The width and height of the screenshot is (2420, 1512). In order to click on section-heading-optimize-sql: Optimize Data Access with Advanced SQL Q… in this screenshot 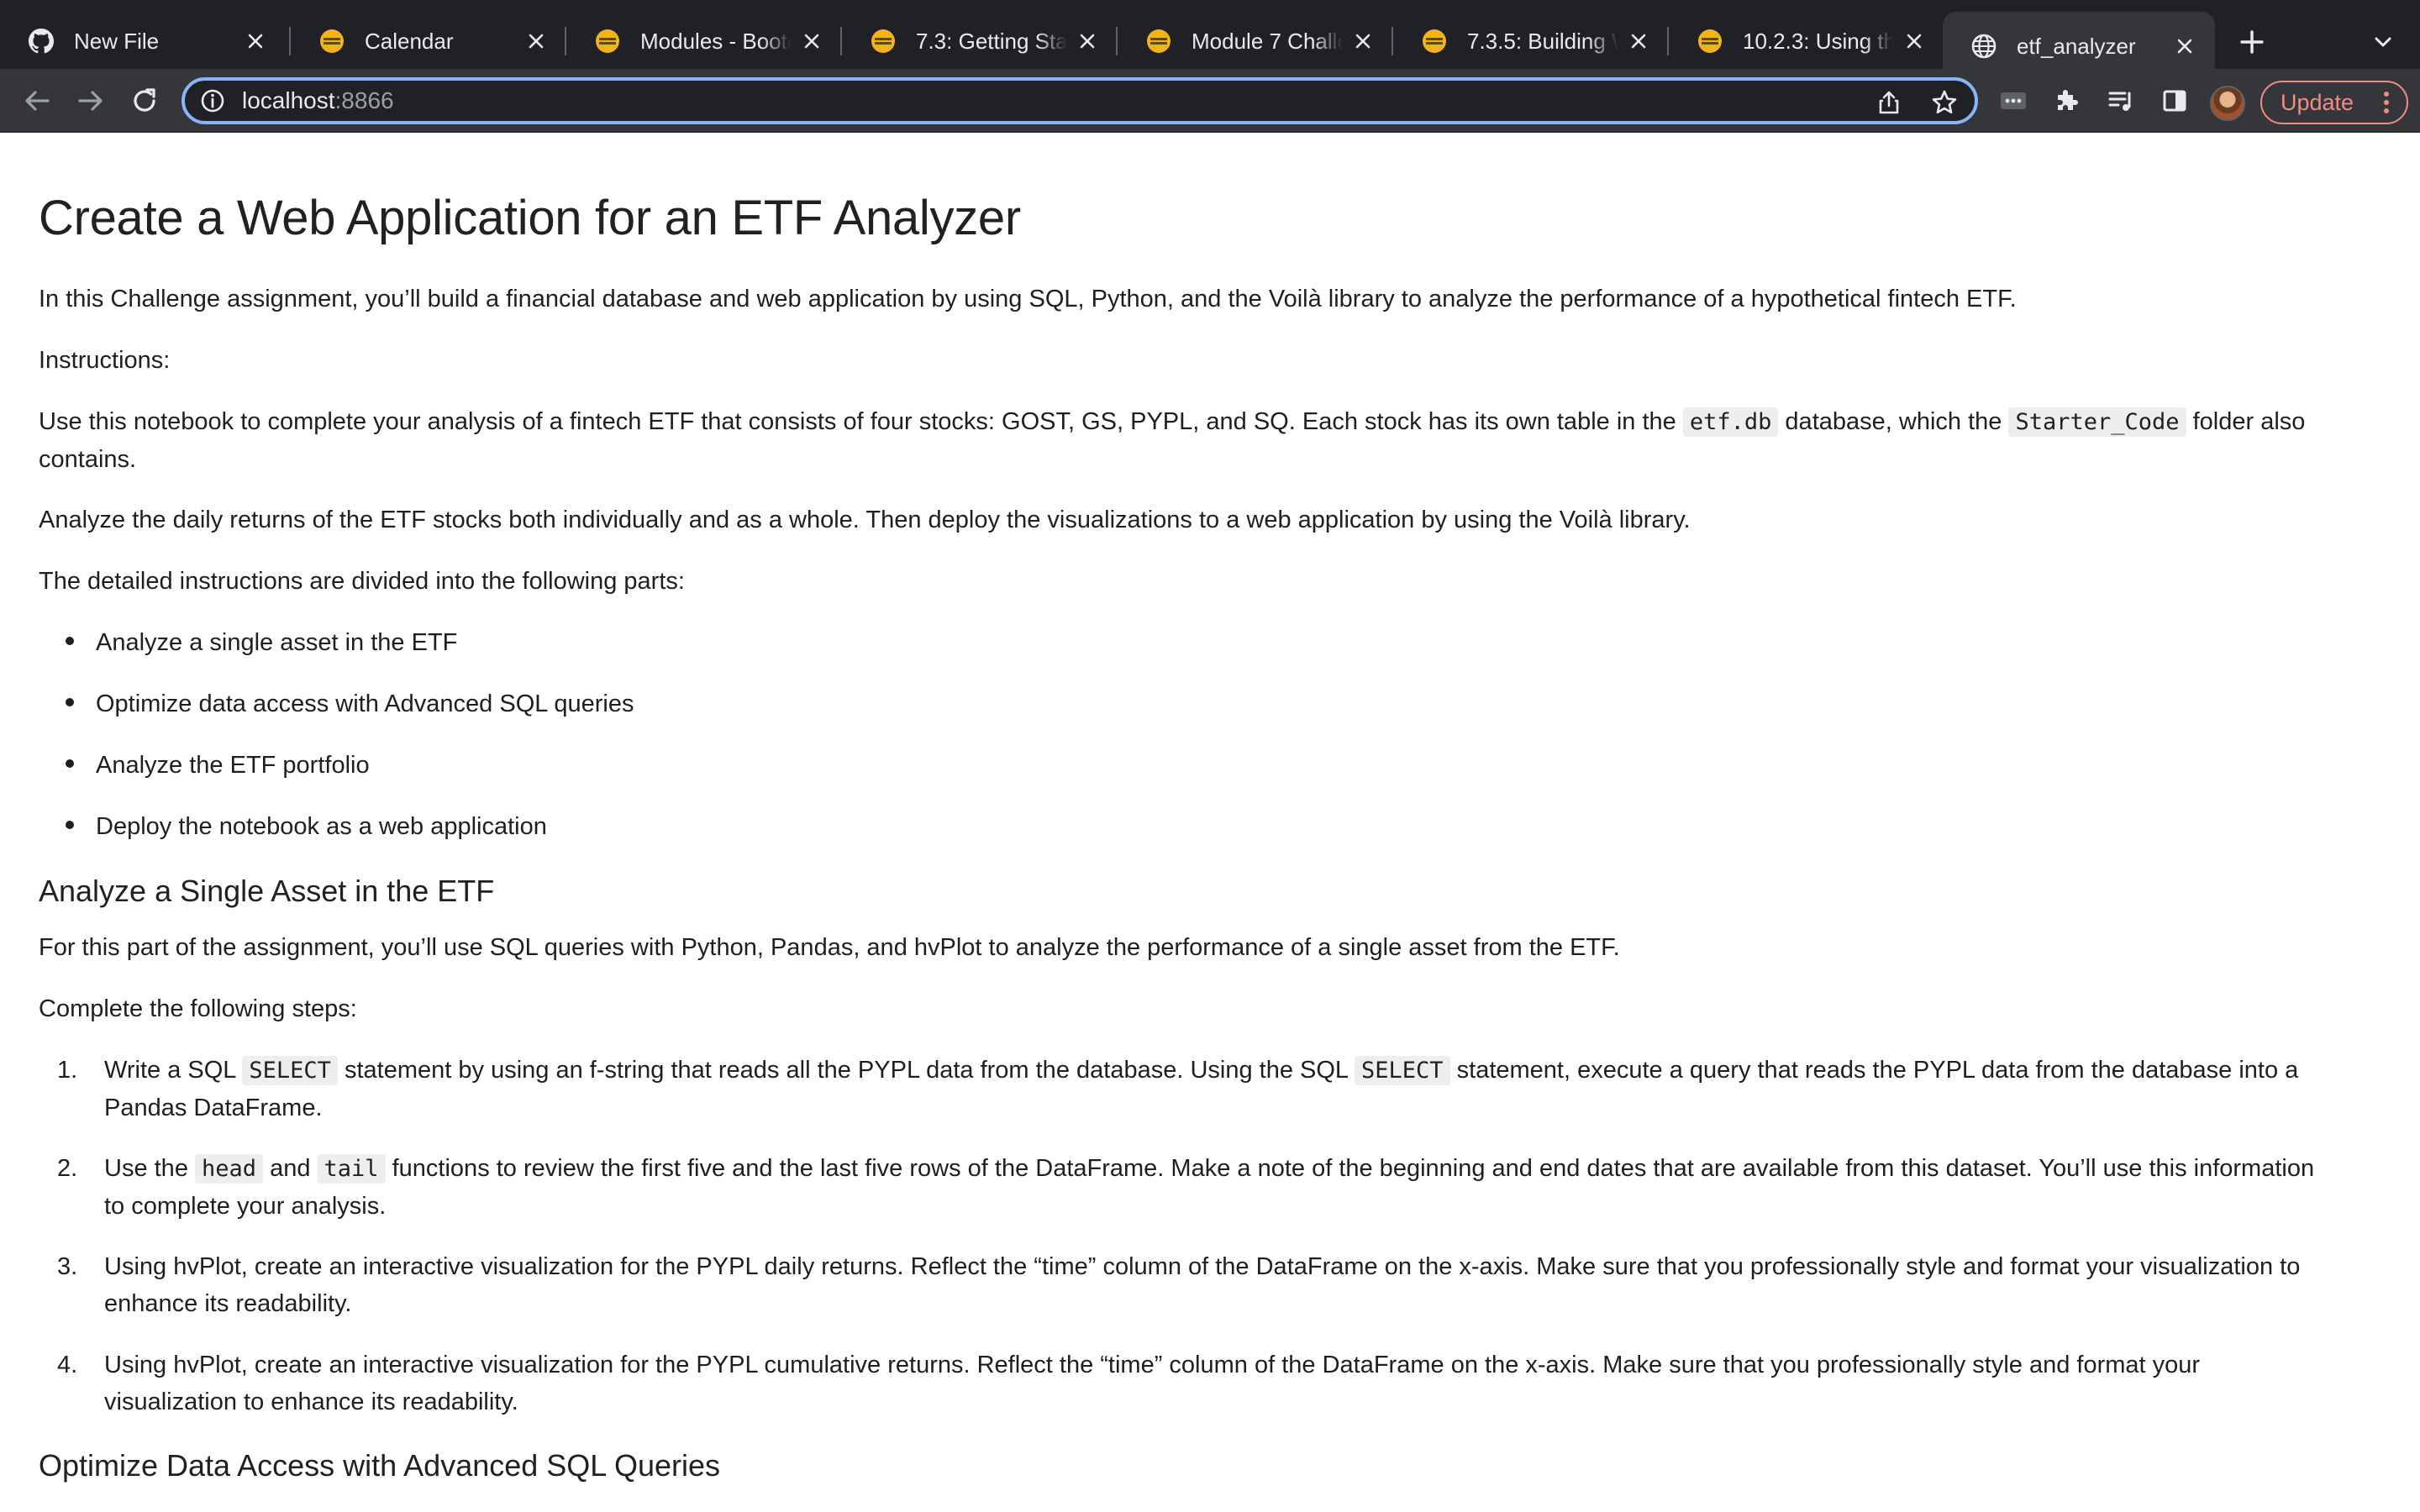, I will do `click(380, 1465)`.